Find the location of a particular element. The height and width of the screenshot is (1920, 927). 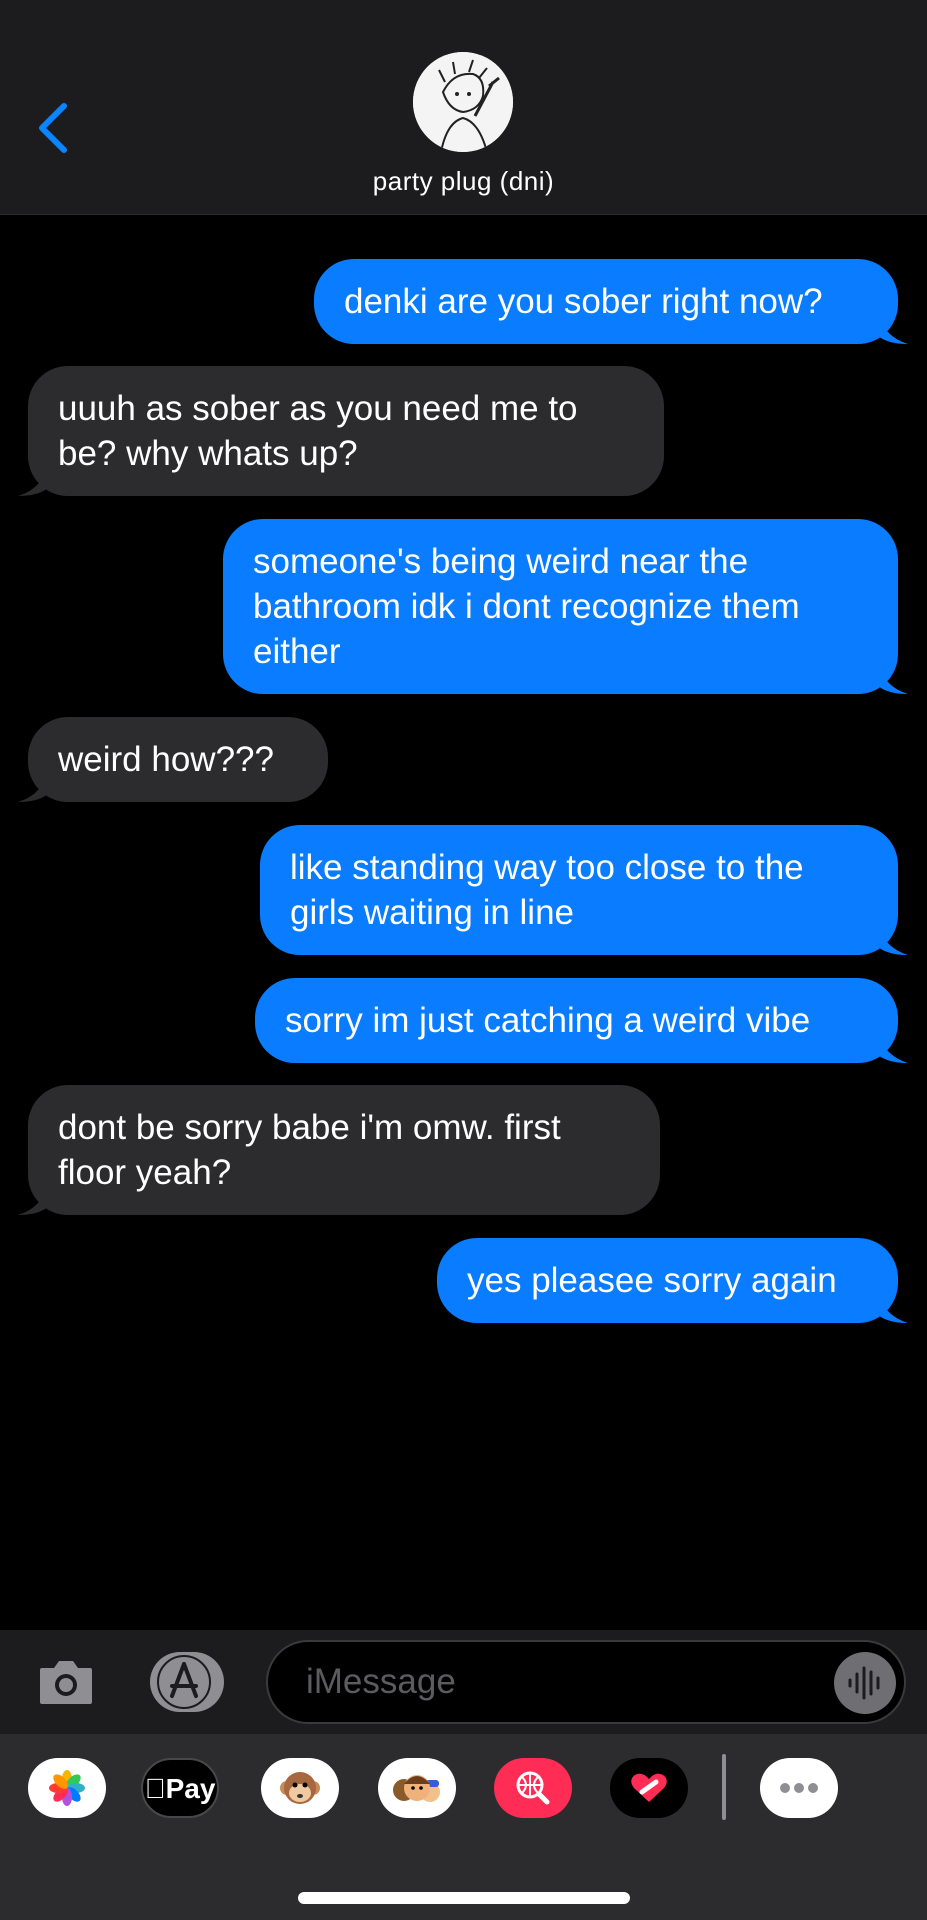

back-button is located at coordinates (54, 128).